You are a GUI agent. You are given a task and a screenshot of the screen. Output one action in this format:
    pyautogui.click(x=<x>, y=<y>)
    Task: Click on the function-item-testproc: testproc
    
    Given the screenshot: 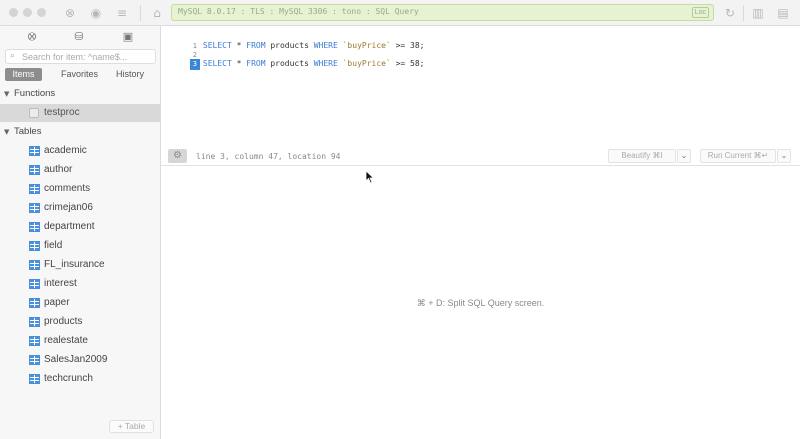 What is the action you would take?
    pyautogui.click(x=80, y=113)
    